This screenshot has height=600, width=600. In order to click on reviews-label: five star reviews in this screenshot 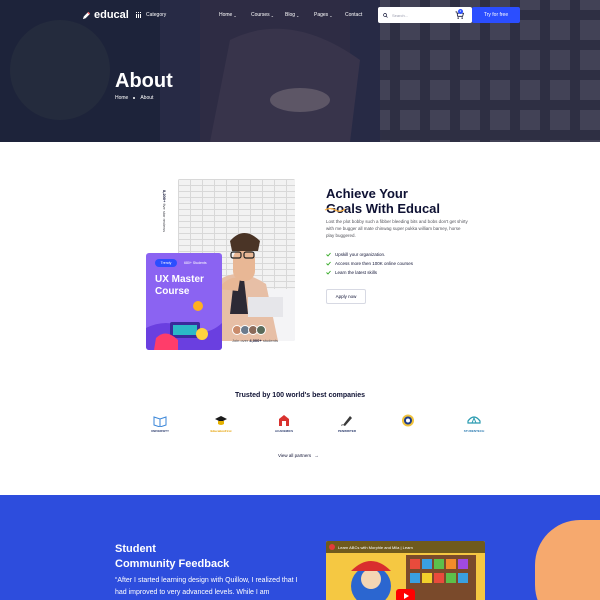, I will do `click(164, 218)`.